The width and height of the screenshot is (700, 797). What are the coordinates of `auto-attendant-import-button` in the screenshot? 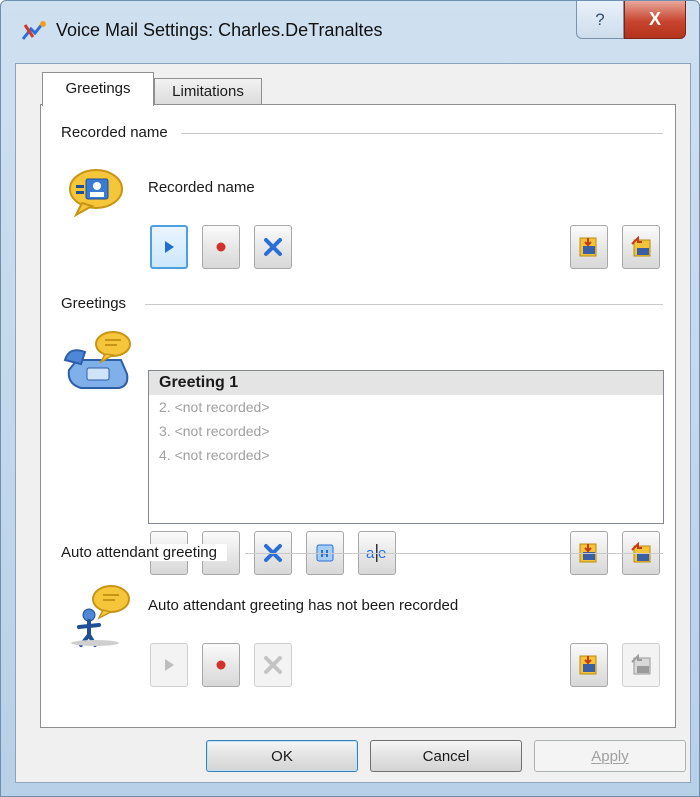 It's located at (589, 665).